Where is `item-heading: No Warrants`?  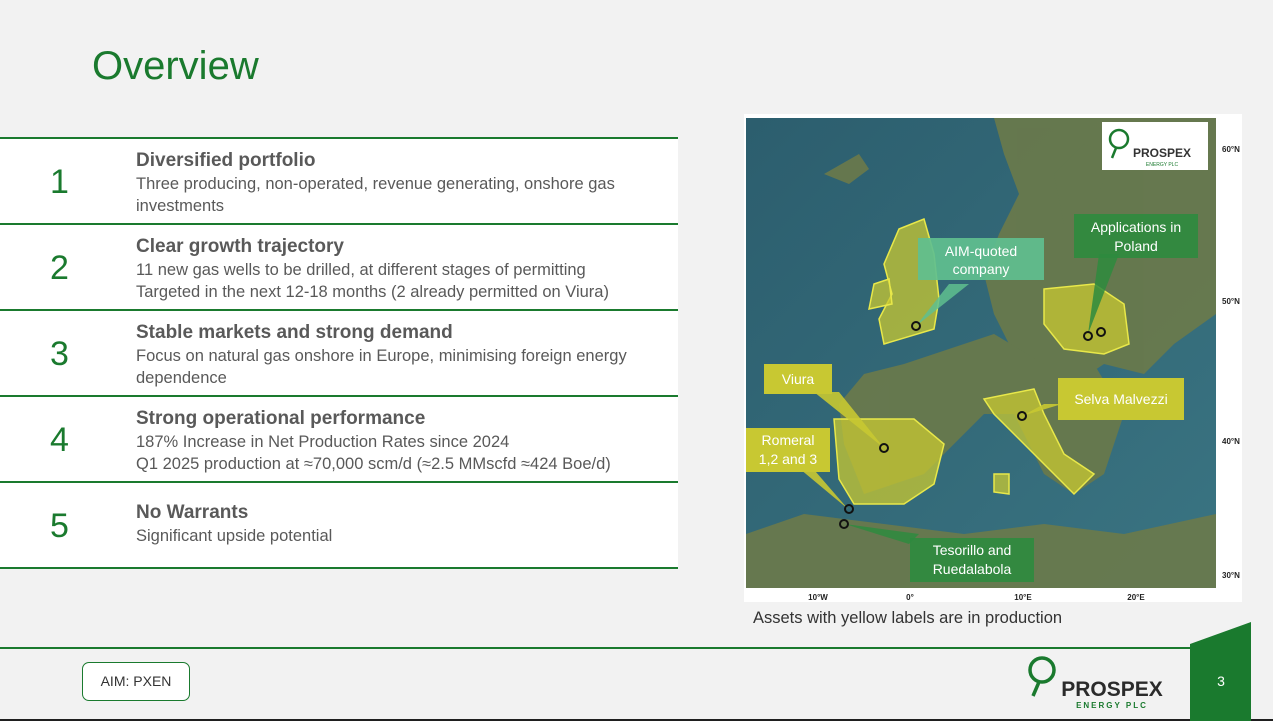 item-heading: No Warrants is located at coordinates (192, 512).